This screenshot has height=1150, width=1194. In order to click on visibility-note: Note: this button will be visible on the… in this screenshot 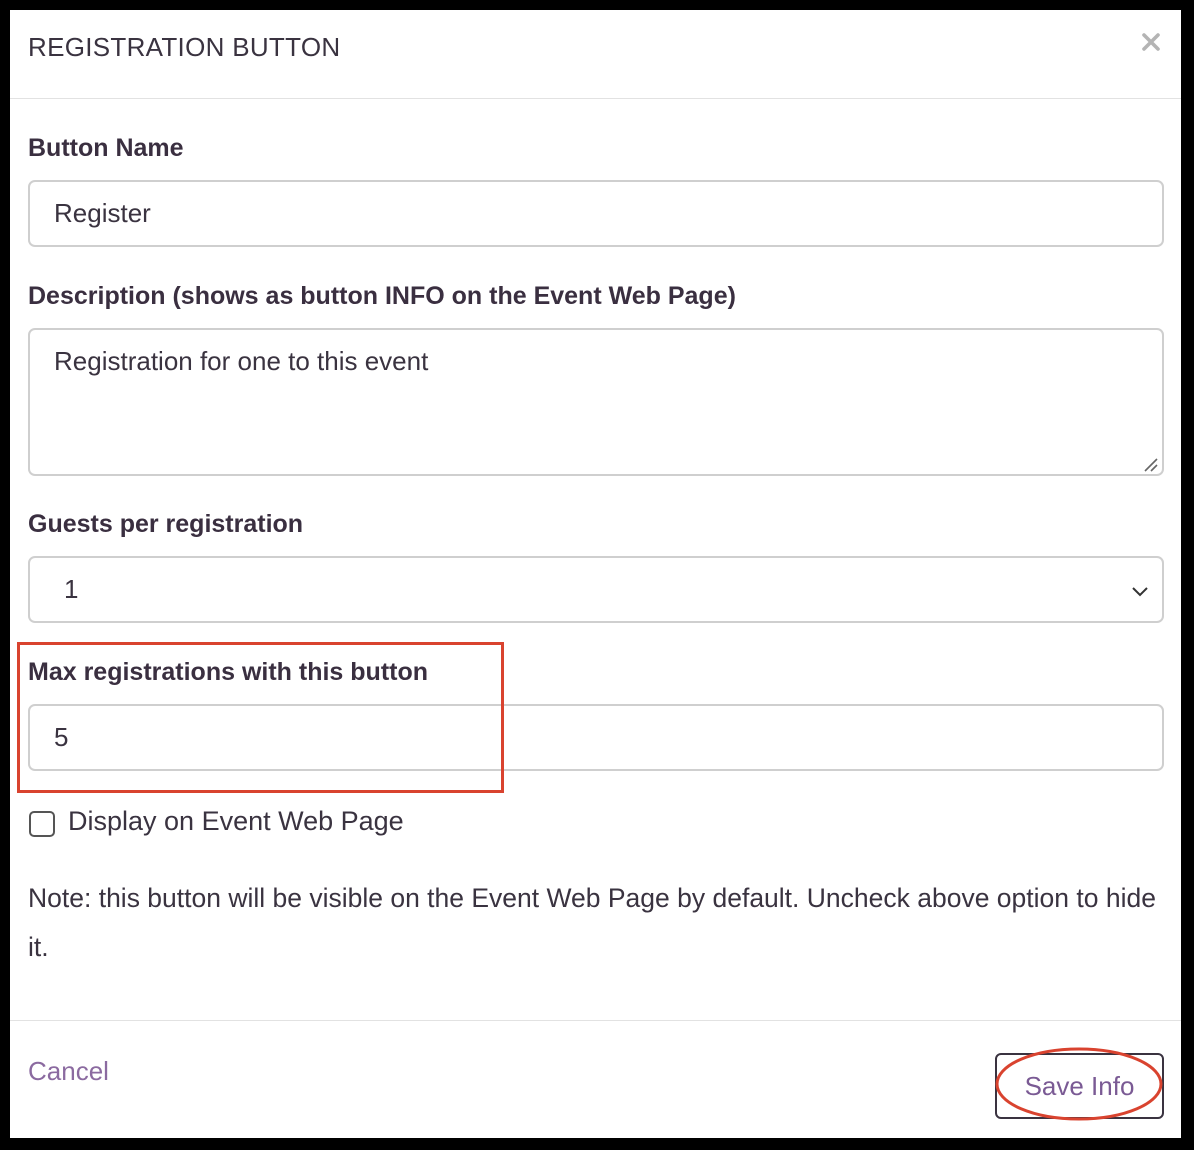, I will do `click(592, 922)`.